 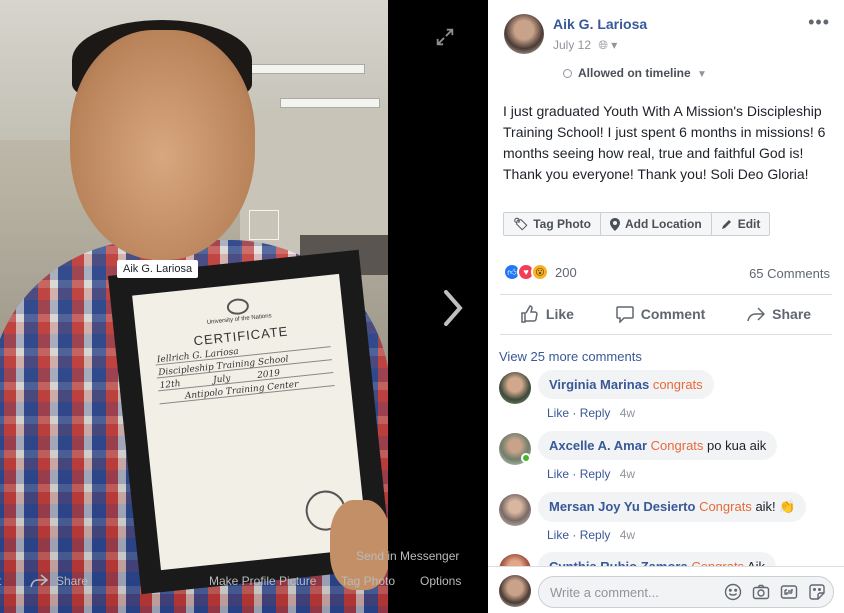 I want to click on chevron-down-icon: ▼, so click(x=702, y=74).